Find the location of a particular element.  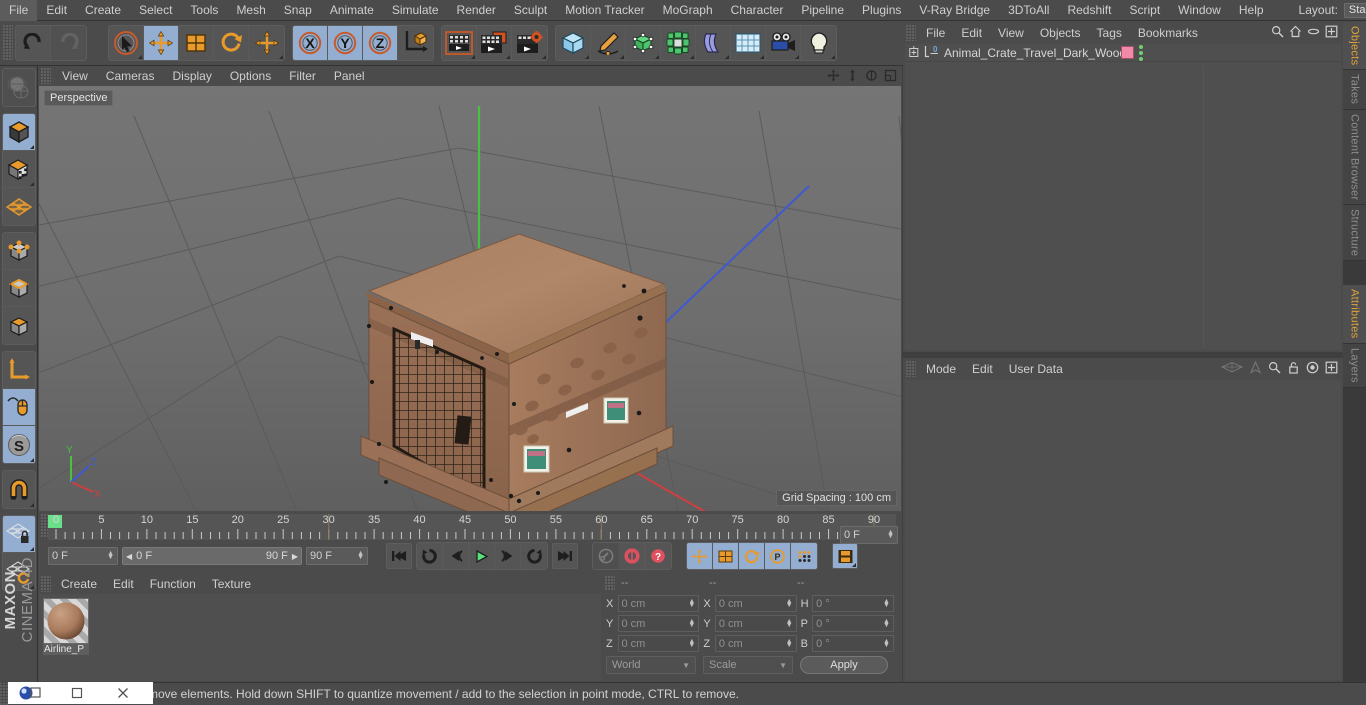

select-live-icon is located at coordinates (126, 43).